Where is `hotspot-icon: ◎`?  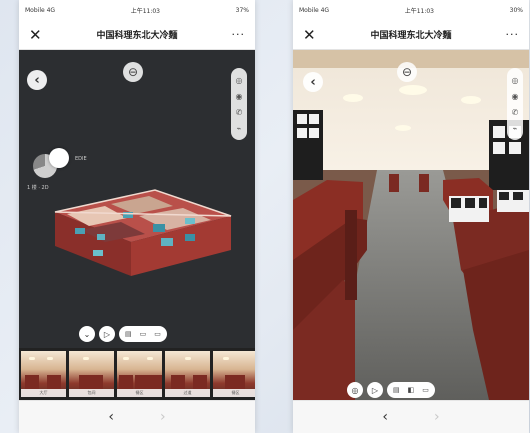
hotspot-icon: ◎ is located at coordinates (355, 390).